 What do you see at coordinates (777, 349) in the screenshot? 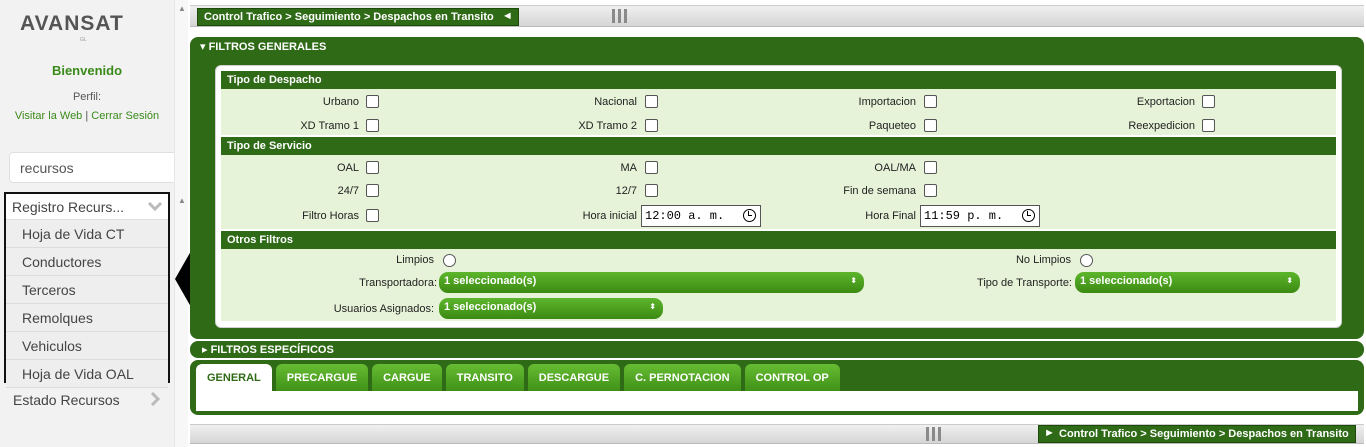
I see `filtros-especificos-toggle: ▸ FILTROS ESPECÍFICOS` at bounding box center [777, 349].